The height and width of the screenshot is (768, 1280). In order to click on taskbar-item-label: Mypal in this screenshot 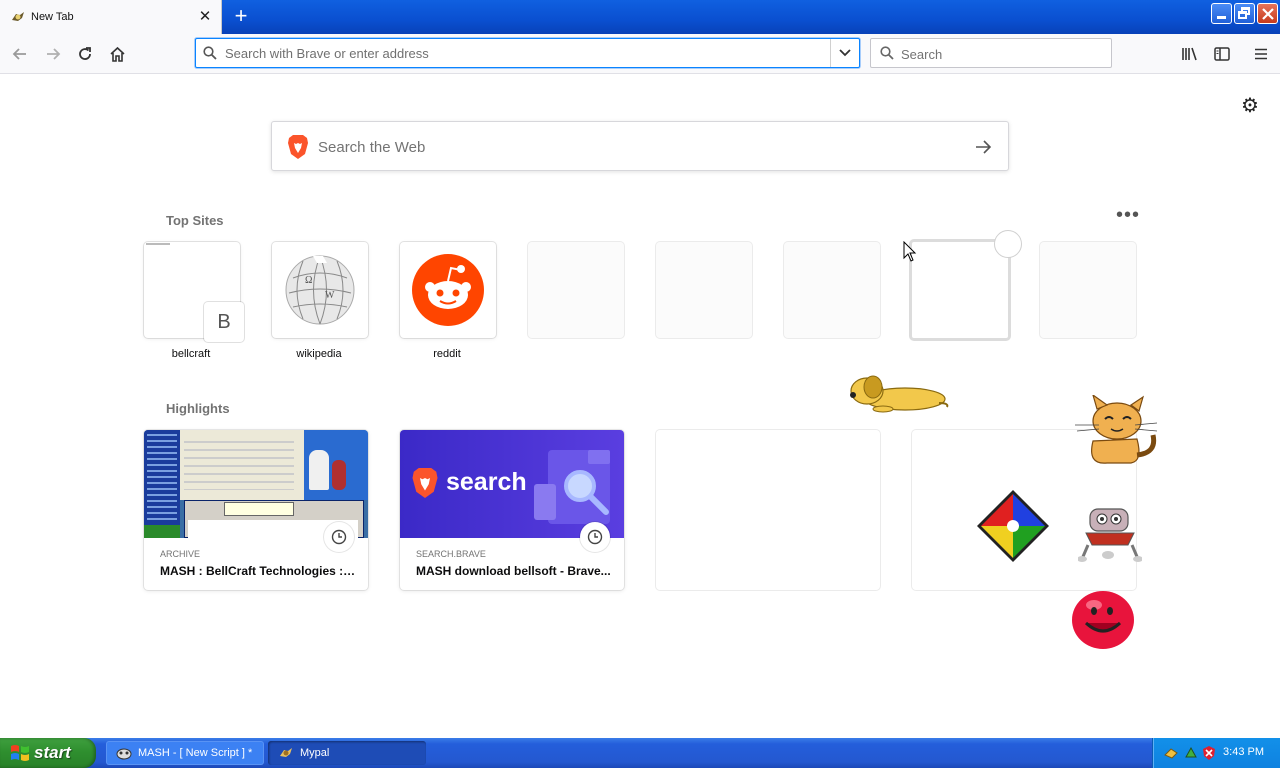, I will do `click(315, 753)`.